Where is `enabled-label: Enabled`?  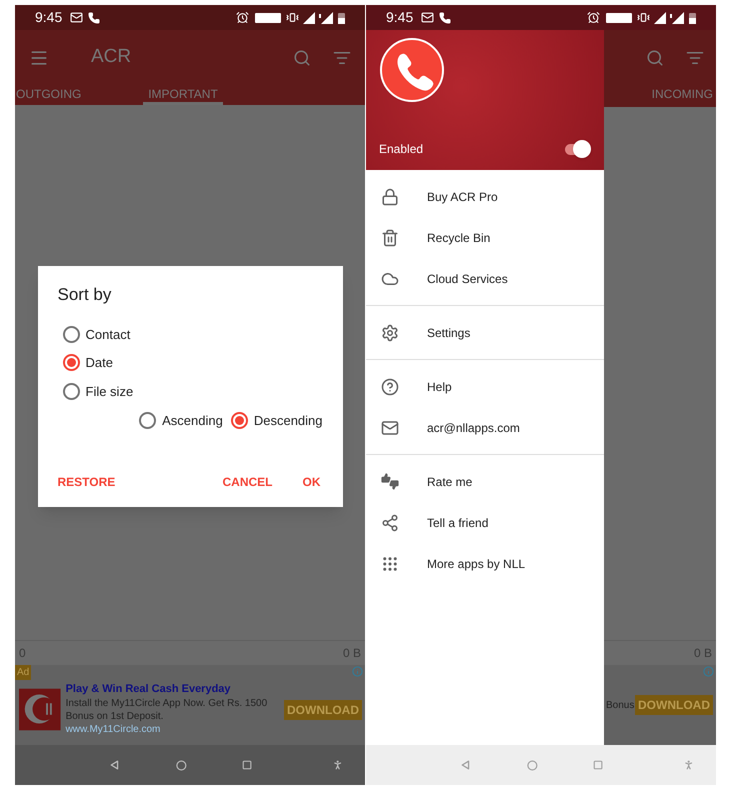 enabled-label: Enabled is located at coordinates (401, 149).